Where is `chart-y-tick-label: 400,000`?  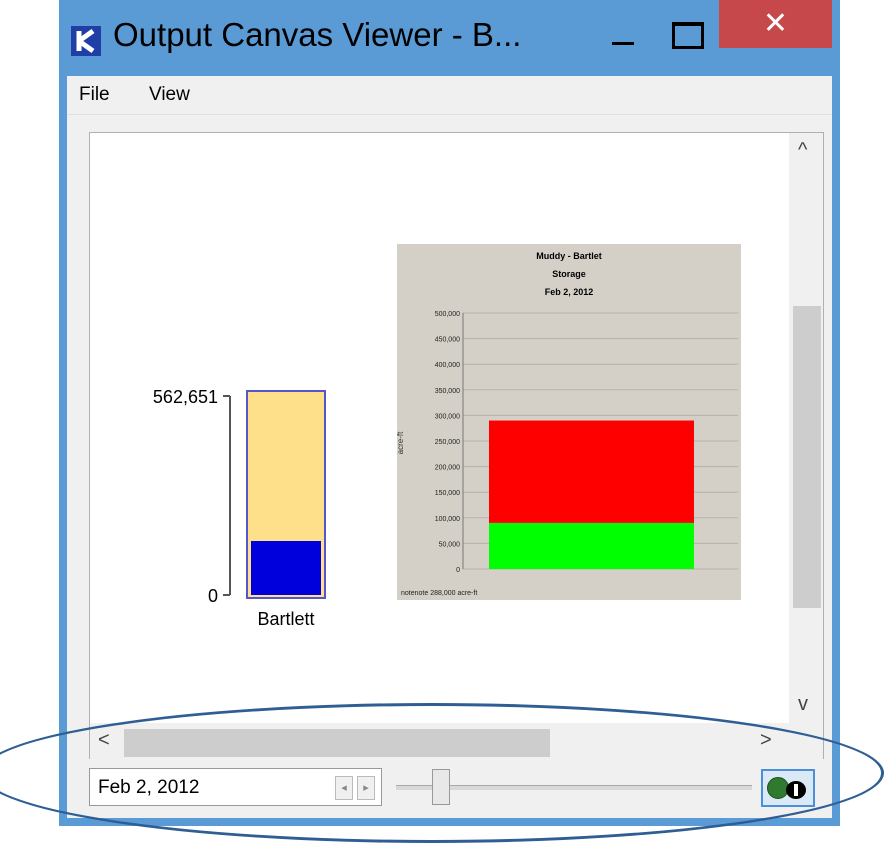
chart-y-tick-label: 400,000 is located at coordinates (447, 365).